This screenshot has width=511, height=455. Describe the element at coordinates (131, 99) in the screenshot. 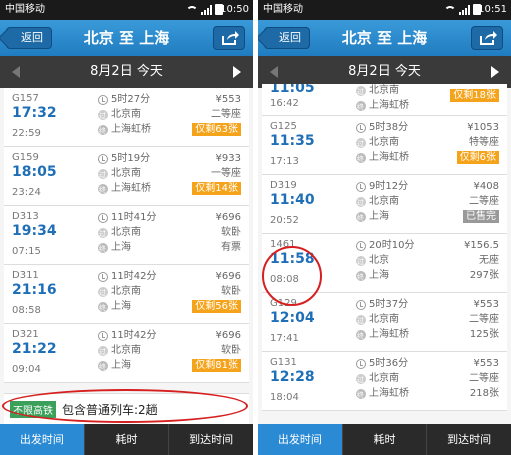

I see `duration: 5时27分` at that location.